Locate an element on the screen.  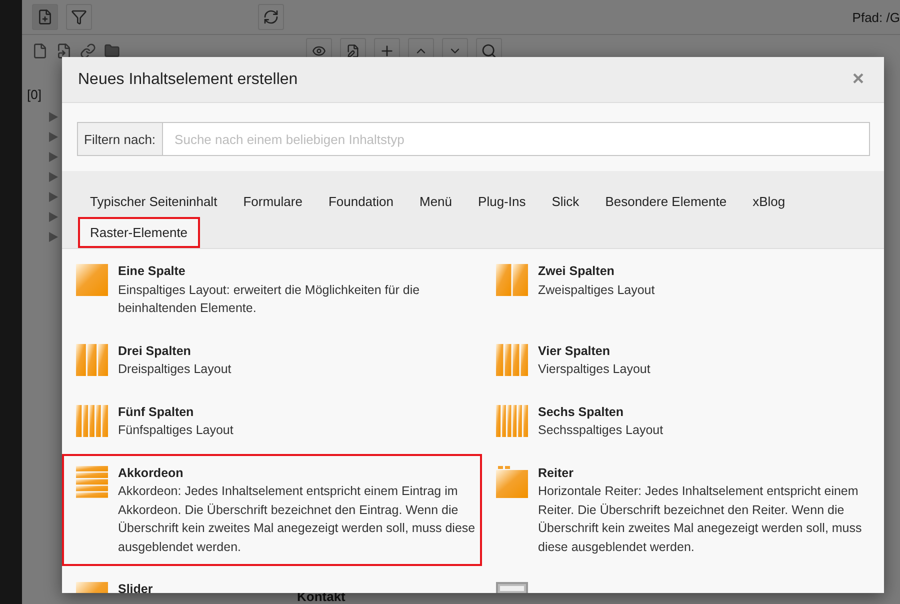
content-type-item: Eine Spalte Einspaltiges Layout: erweitert die Möglichkeiten für die beinhaltenden Elemente. is located at coordinates (272, 290).